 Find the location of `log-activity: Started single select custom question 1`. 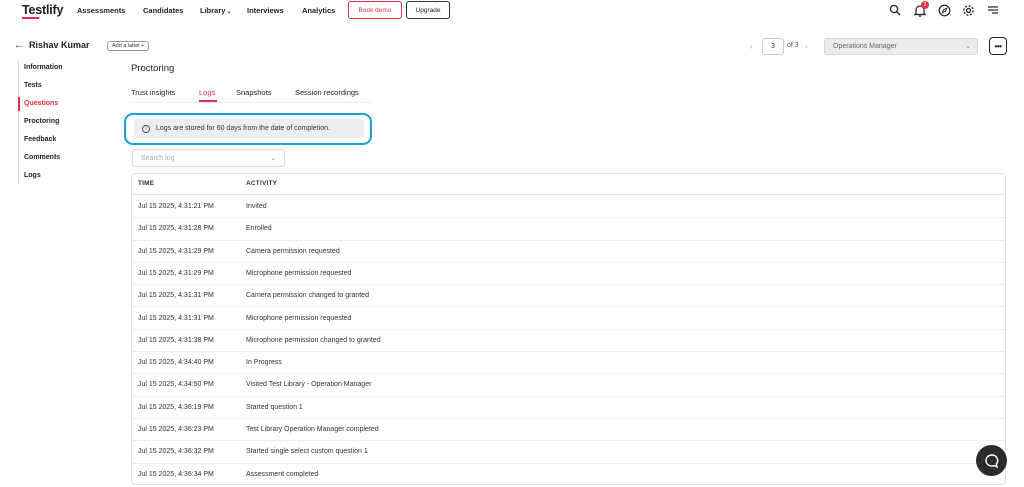

log-activity: Started single select custom question 1 is located at coordinates (307, 452).